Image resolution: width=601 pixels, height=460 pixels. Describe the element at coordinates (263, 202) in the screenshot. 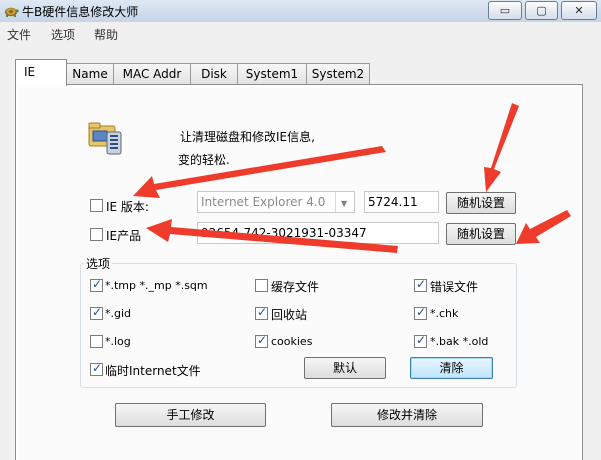

I see `ie-version-combo-value: Internet Explorer 4.0` at that location.